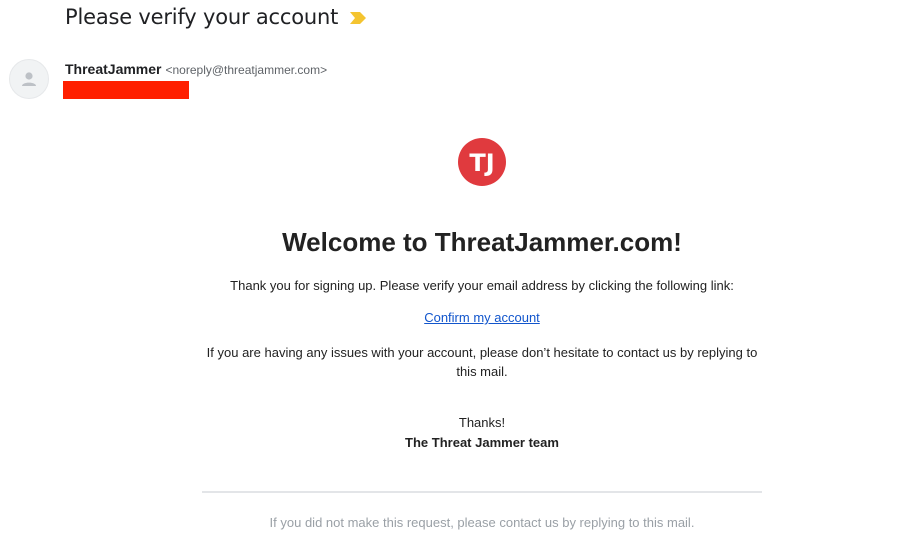  I want to click on person-icon, so click(29, 79).